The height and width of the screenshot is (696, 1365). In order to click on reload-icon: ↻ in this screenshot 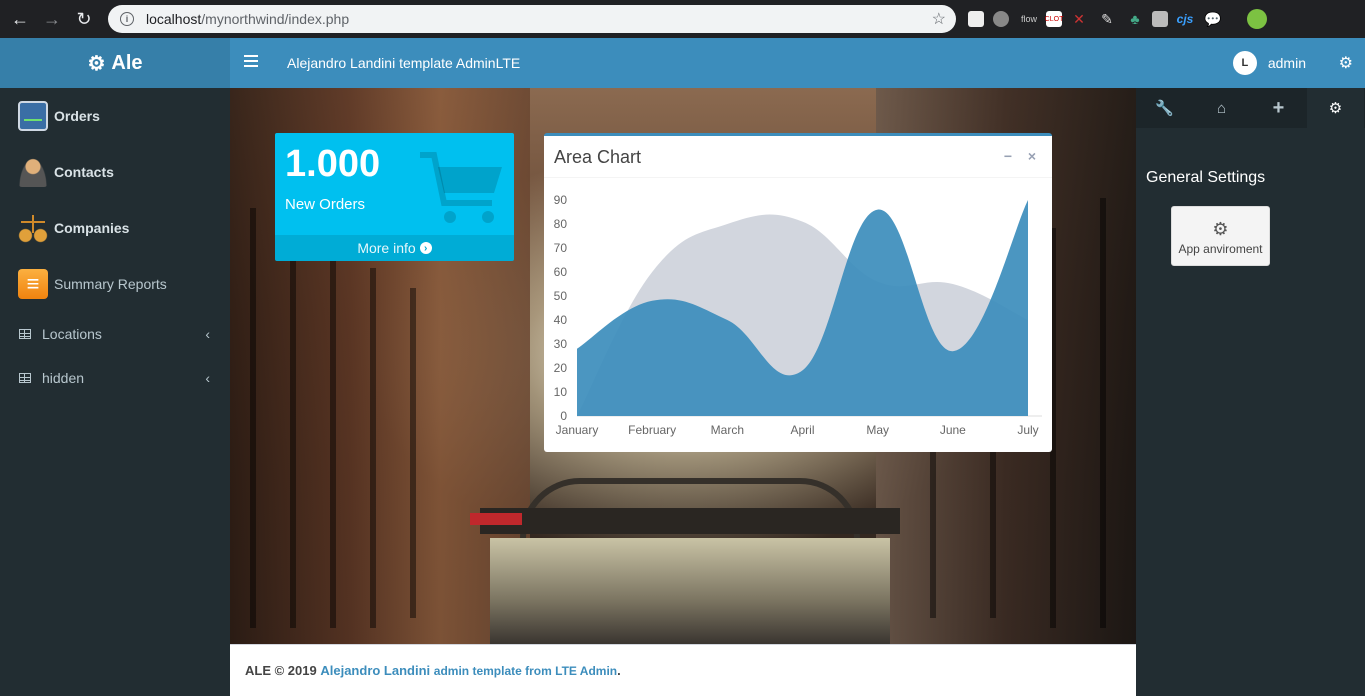, I will do `click(84, 19)`.